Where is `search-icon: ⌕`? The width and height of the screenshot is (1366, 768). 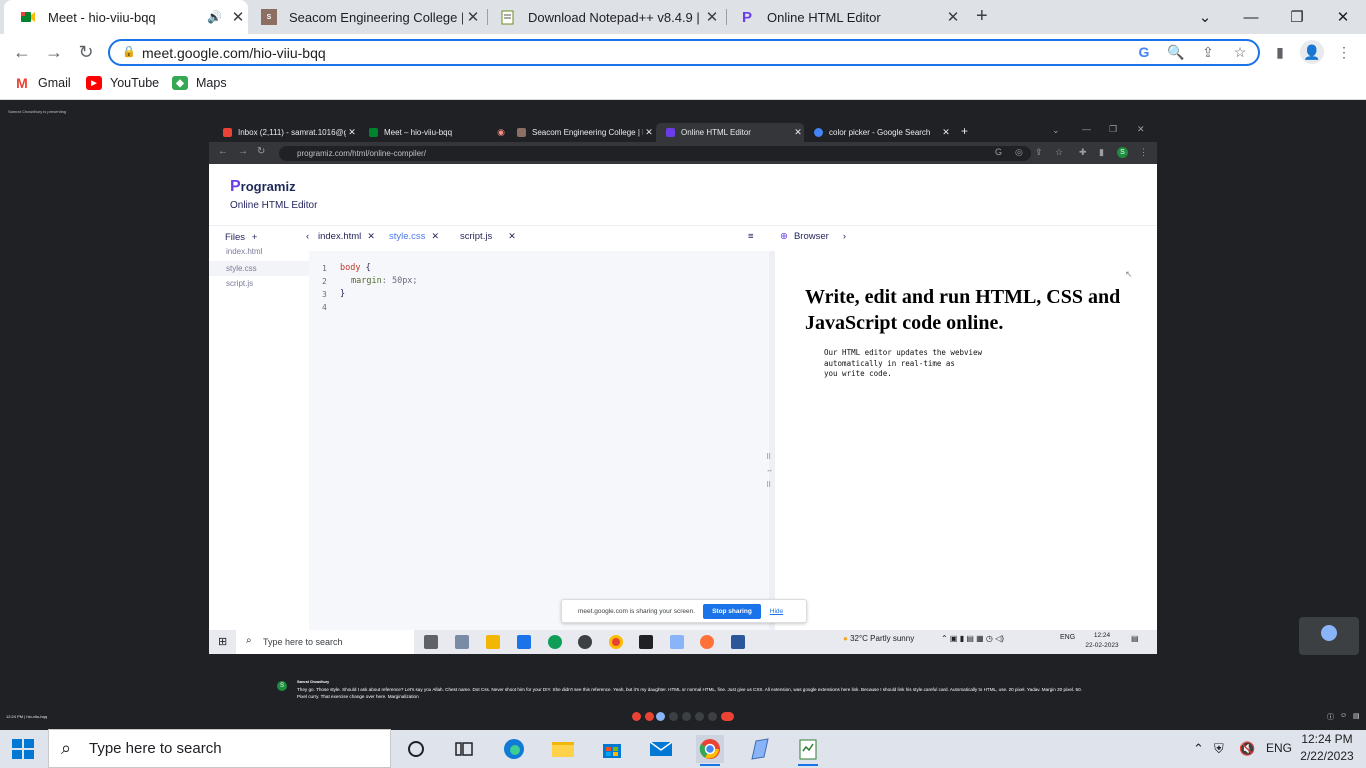 search-icon: ⌕ is located at coordinates (249, 640).